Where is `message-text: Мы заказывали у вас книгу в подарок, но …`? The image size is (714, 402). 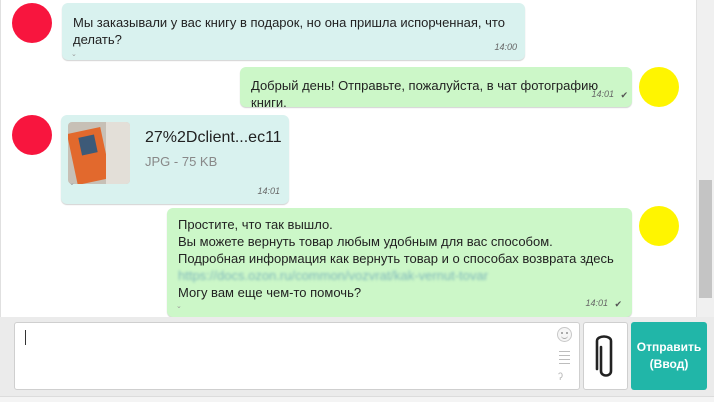 message-text: Мы заказывали у вас книгу в подарок, но … is located at coordinates (289, 22).